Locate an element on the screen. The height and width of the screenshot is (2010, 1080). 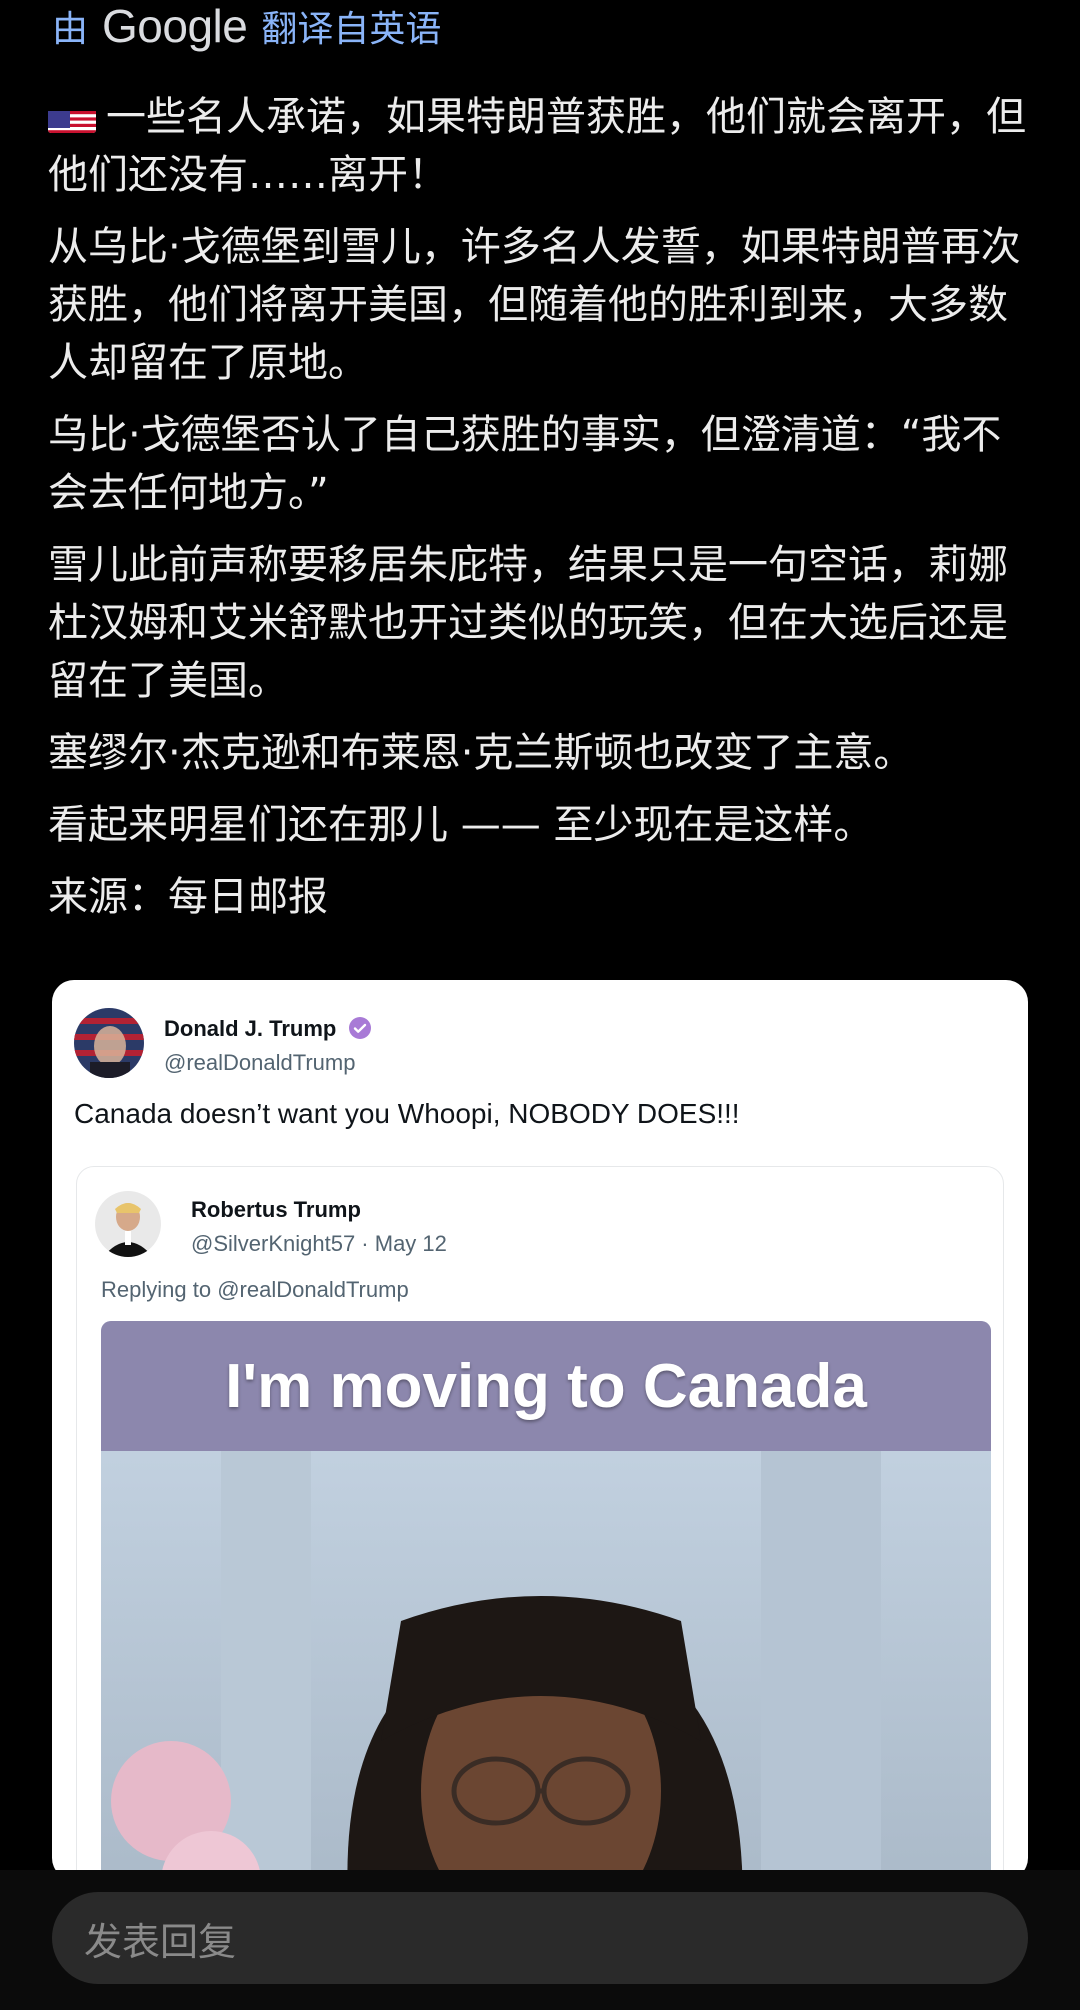
meme-caption: I'm moving to Canada is located at coordinates (546, 1386).